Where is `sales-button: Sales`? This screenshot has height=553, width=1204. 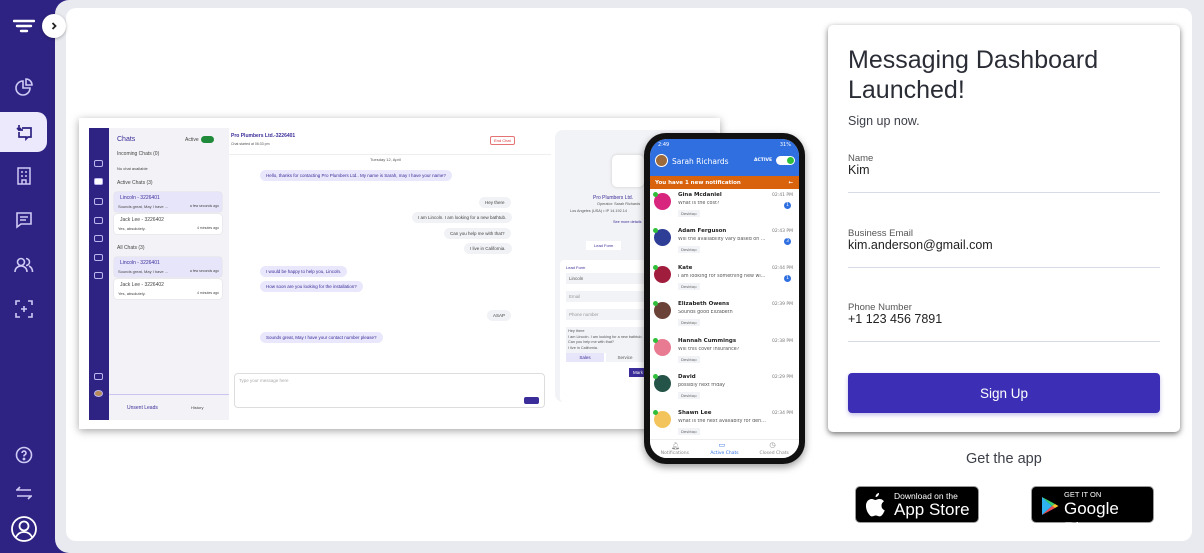
sales-button: Sales is located at coordinates (585, 357).